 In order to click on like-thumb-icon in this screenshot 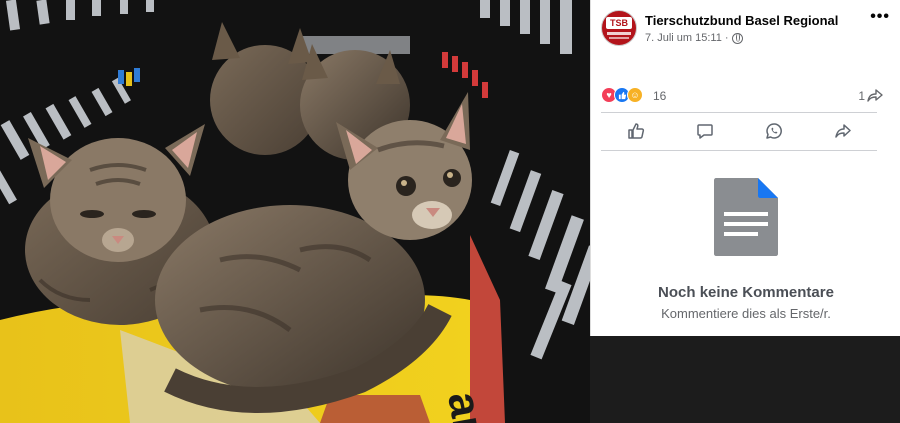, I will do `click(635, 131)`.